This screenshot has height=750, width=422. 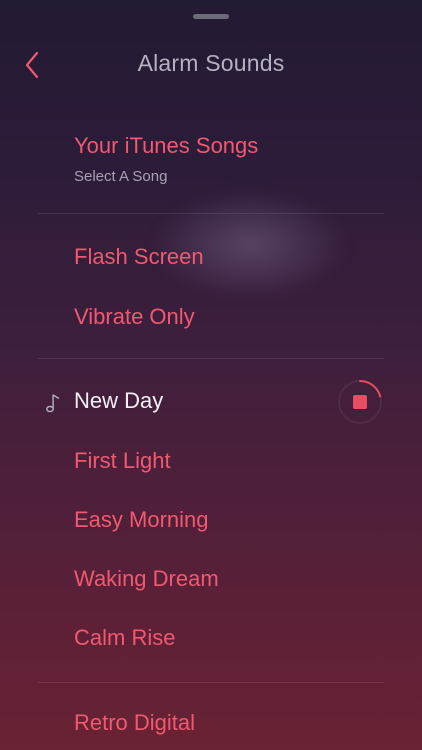 I want to click on page-title: Alarm Sounds, so click(x=211, y=63).